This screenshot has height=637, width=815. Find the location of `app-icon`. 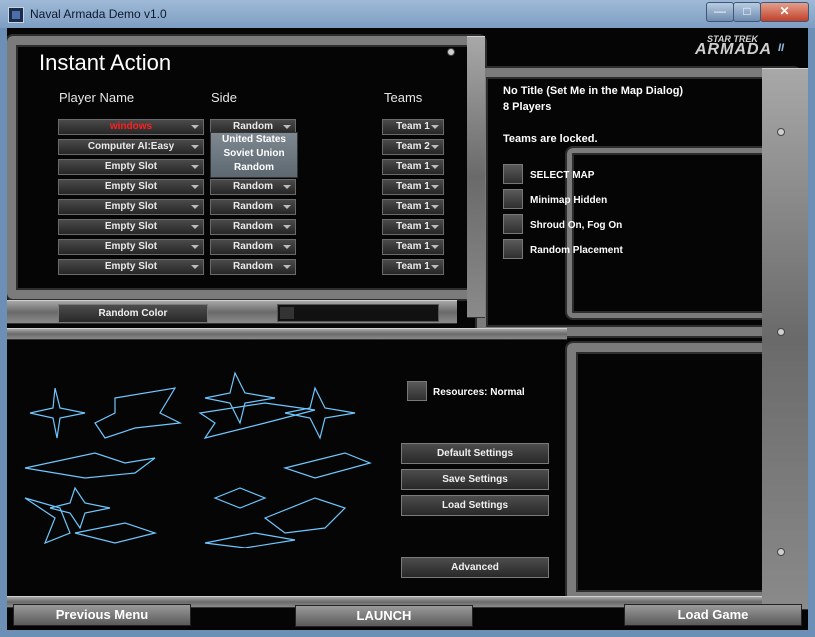

app-icon is located at coordinates (16, 15).